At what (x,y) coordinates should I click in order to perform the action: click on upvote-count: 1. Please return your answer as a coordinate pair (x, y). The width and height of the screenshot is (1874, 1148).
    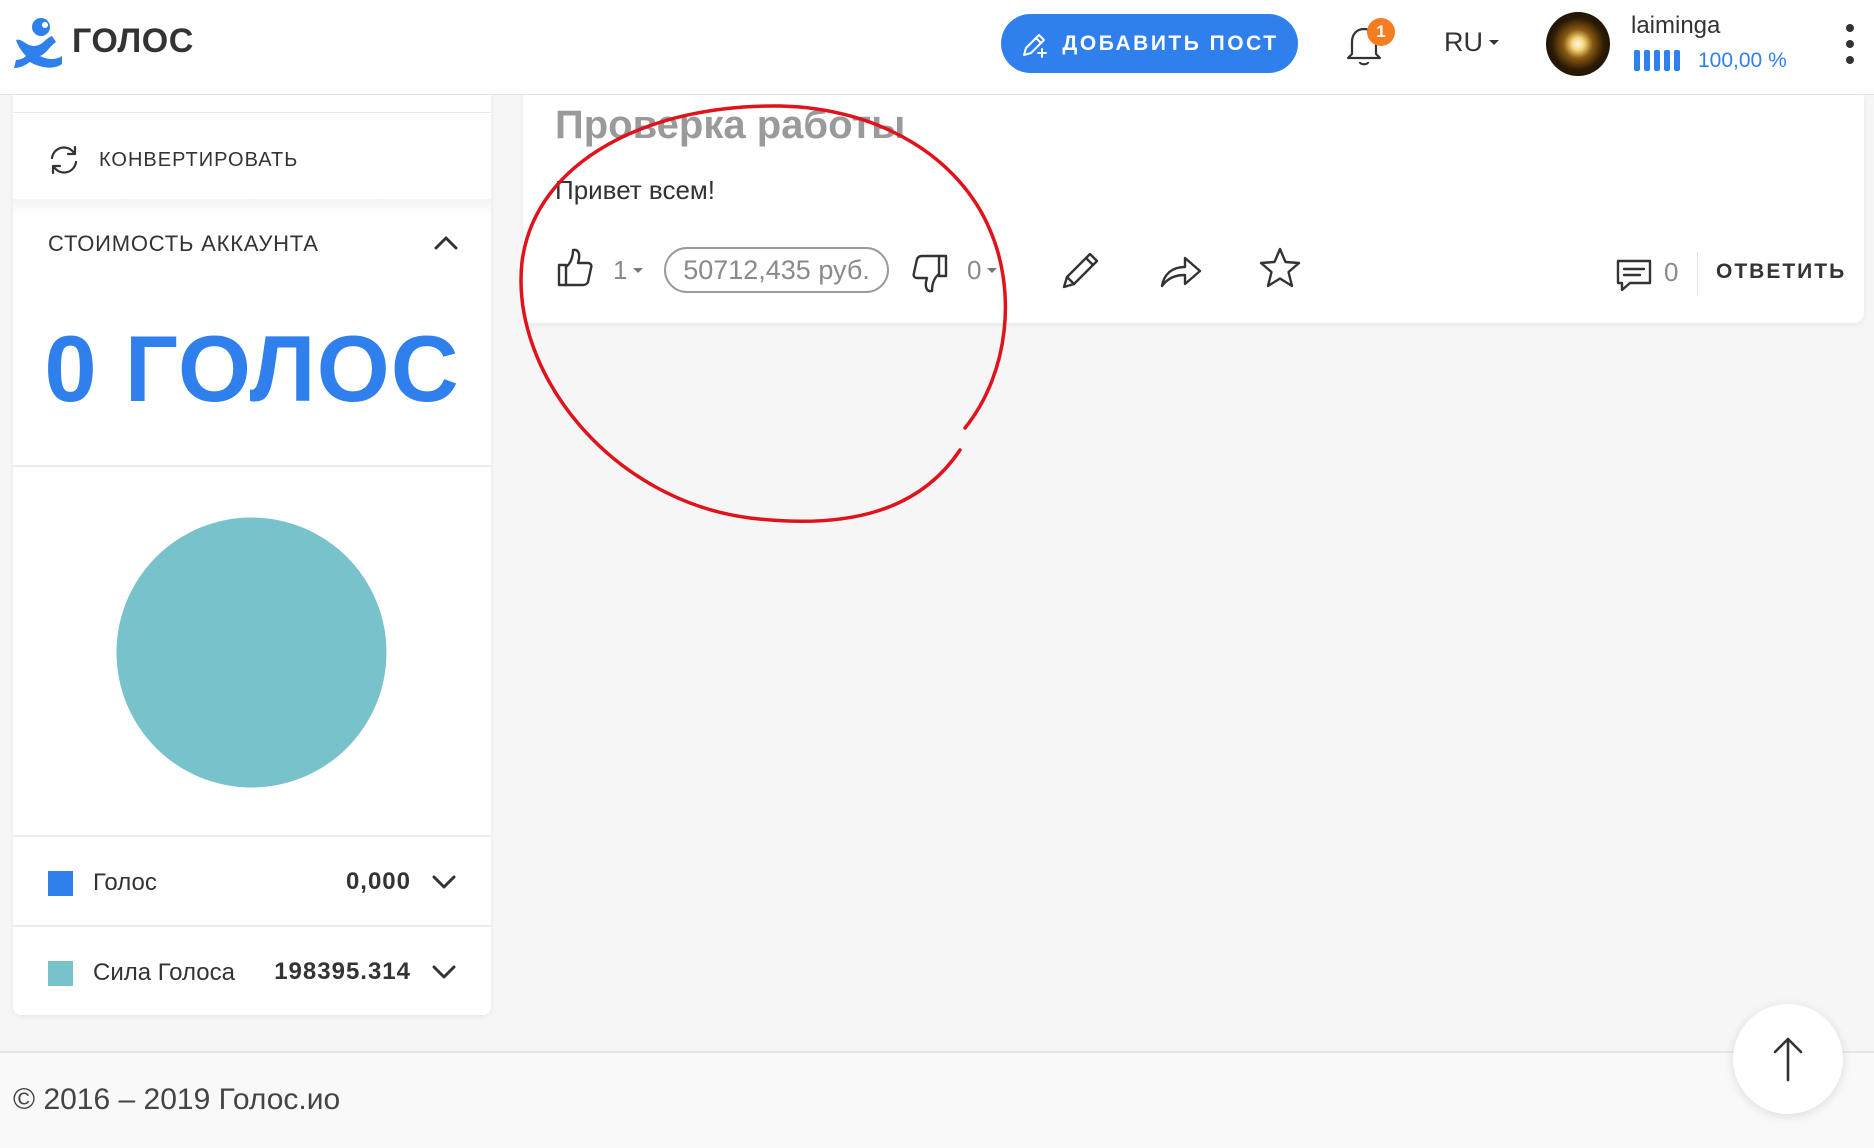
    Looking at the image, I should click on (628, 270).